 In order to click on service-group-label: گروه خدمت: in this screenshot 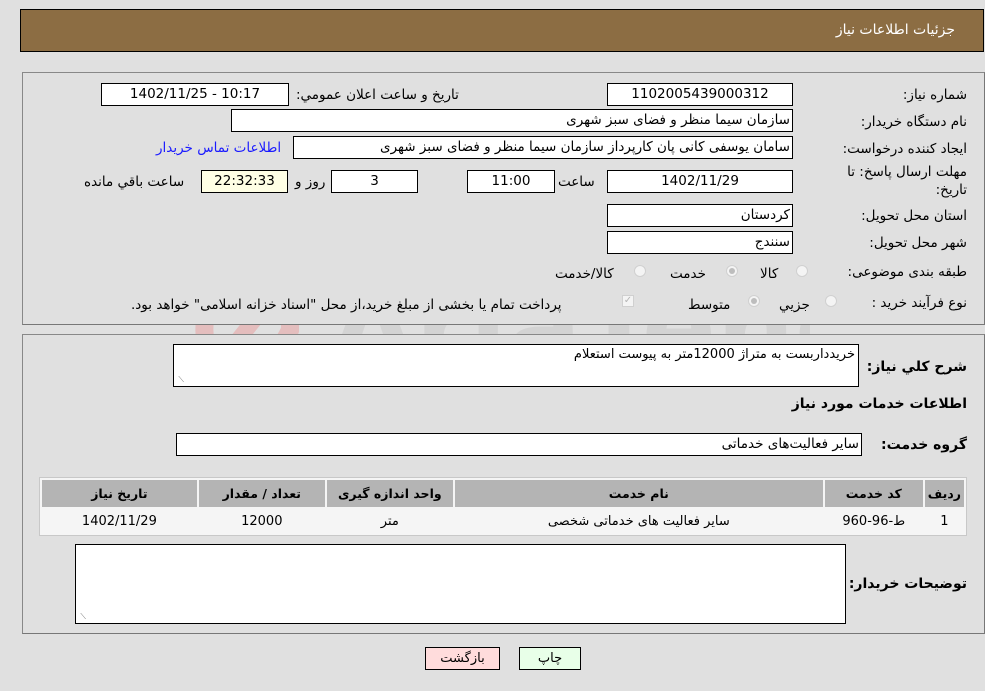, I will do `click(924, 445)`.